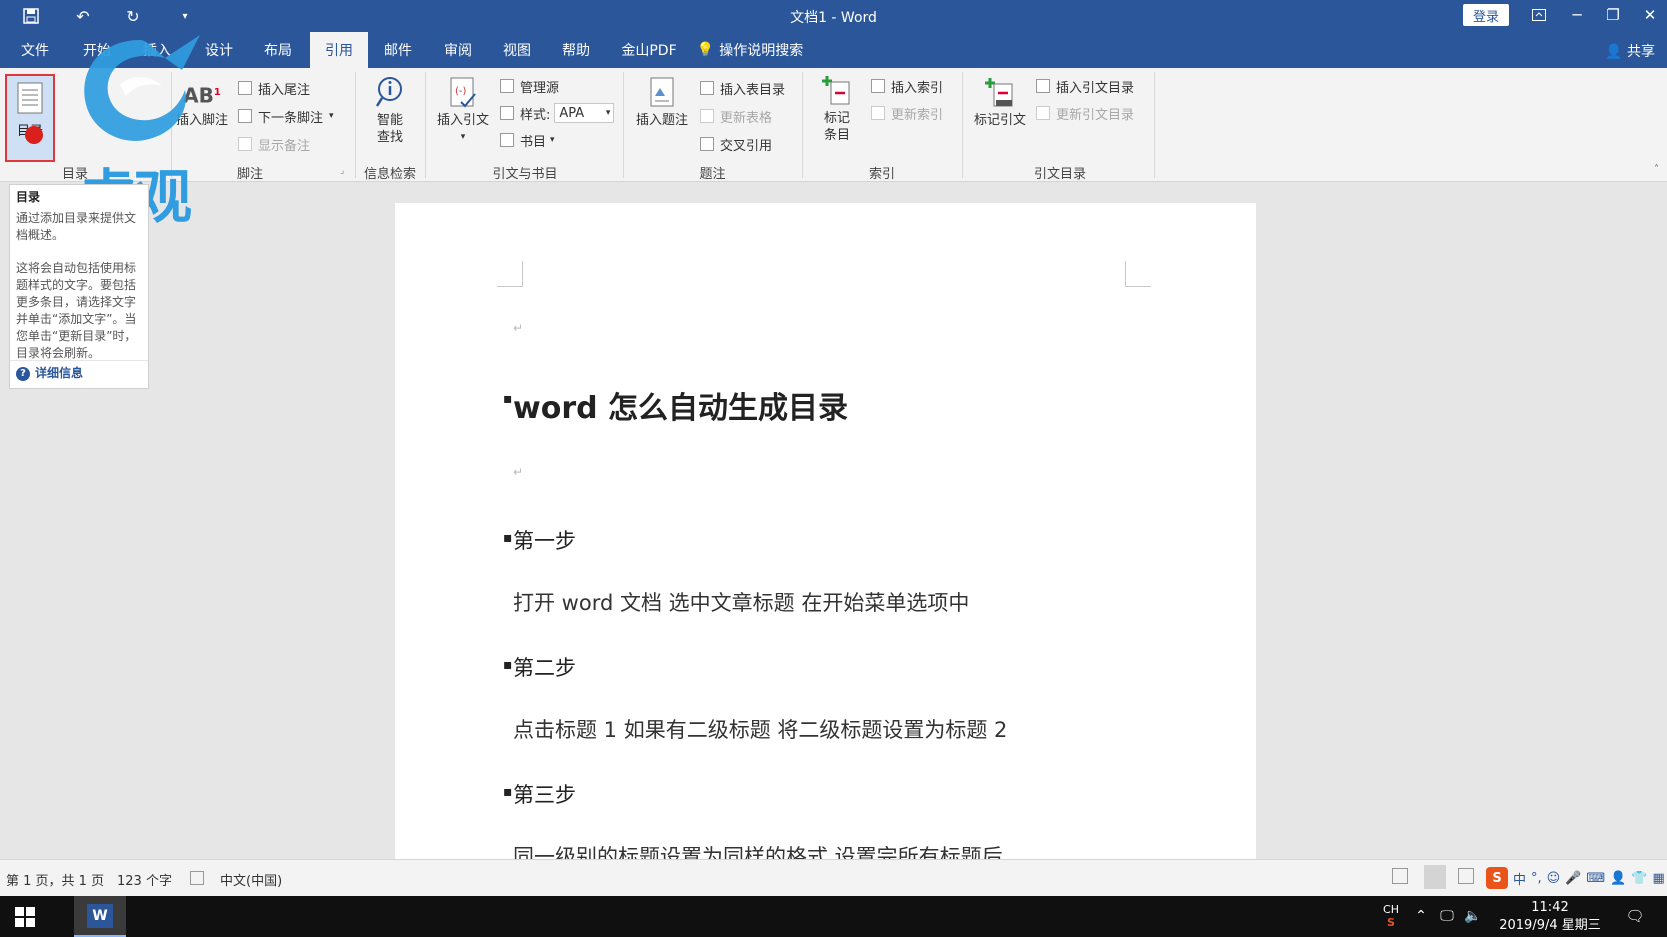  What do you see at coordinates (1550, 917) in the screenshot?
I see `system-clock: 11:42 2019/9/4 星期三` at bounding box center [1550, 917].